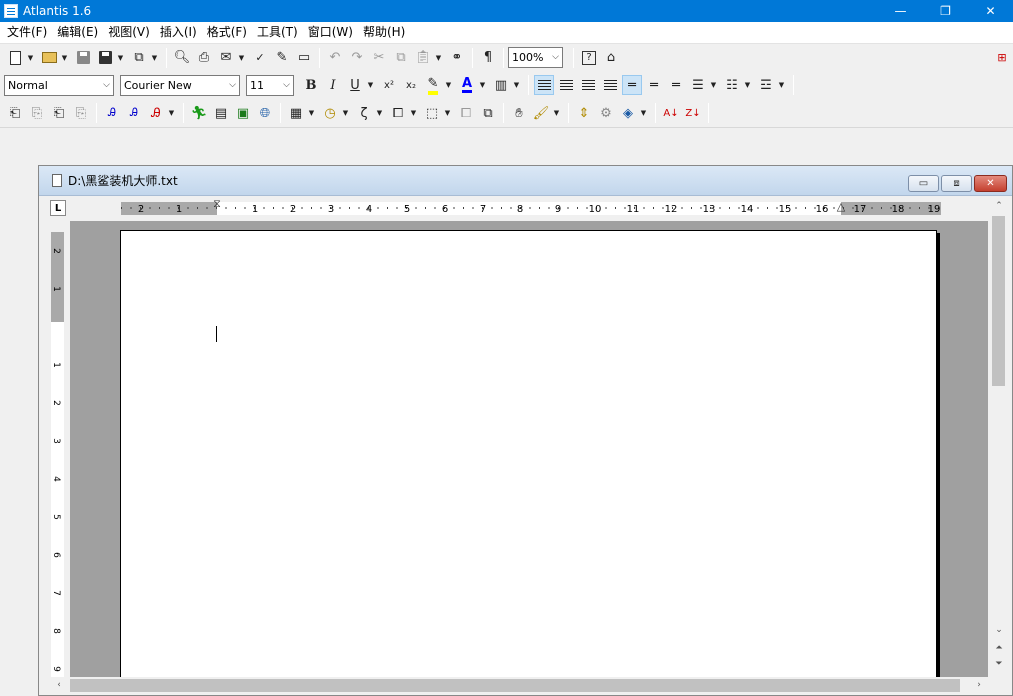 Image resolution: width=1013 pixels, height=696 pixels. What do you see at coordinates (156, 113) in the screenshot?
I see `change-case-button: Ꭿ` at bounding box center [156, 113].